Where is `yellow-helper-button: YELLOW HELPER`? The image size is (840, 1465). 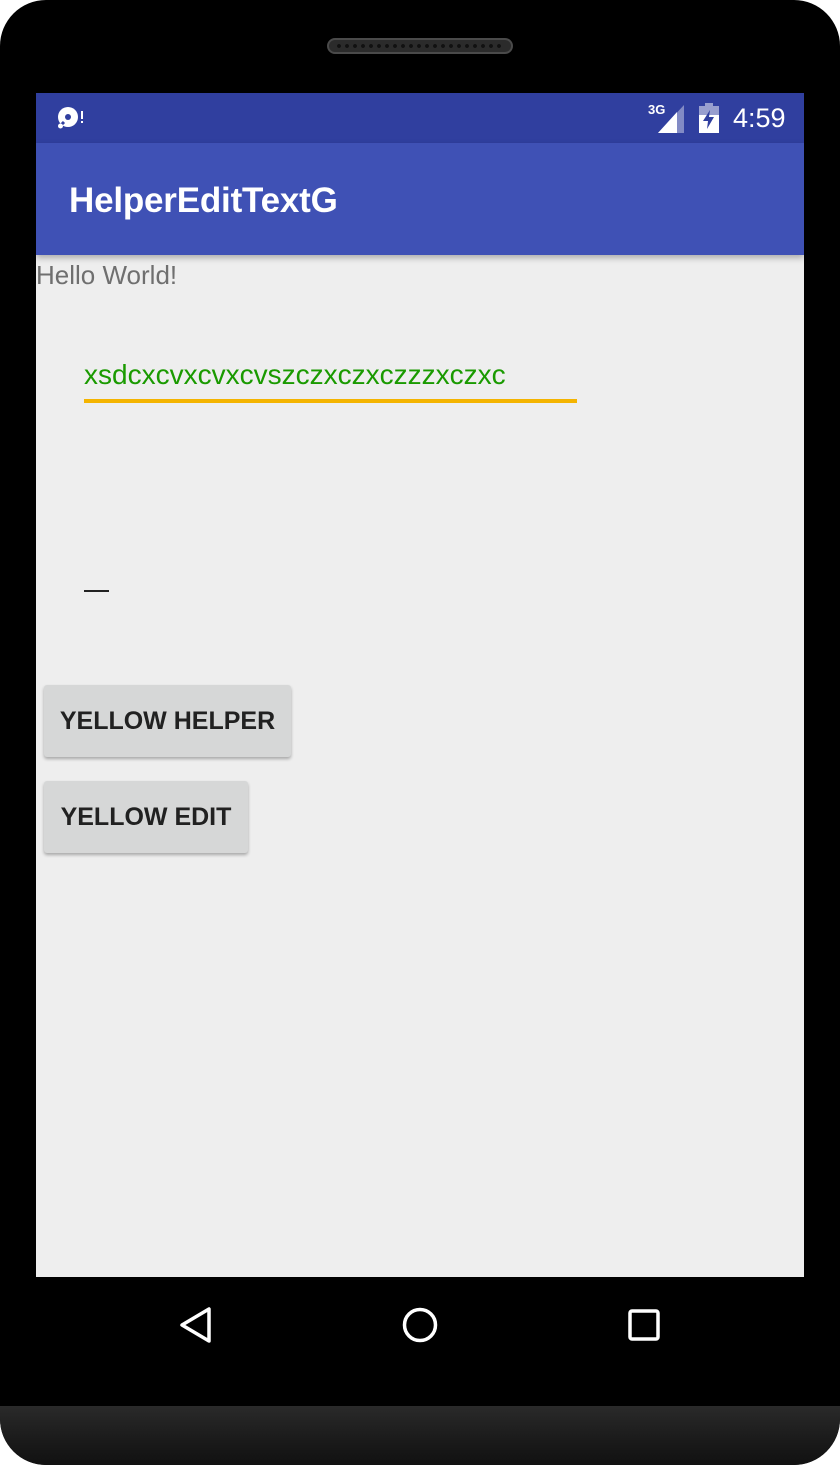 yellow-helper-button: YELLOW HELPER is located at coordinates (167, 721).